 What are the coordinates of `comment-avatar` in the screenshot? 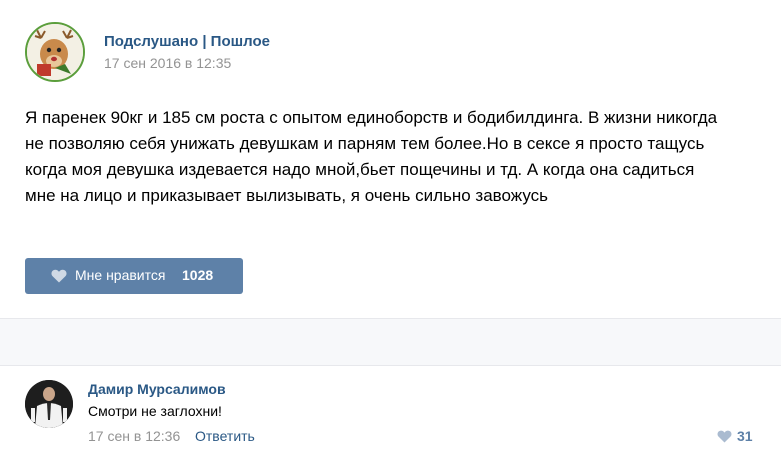 It's located at (49, 404).